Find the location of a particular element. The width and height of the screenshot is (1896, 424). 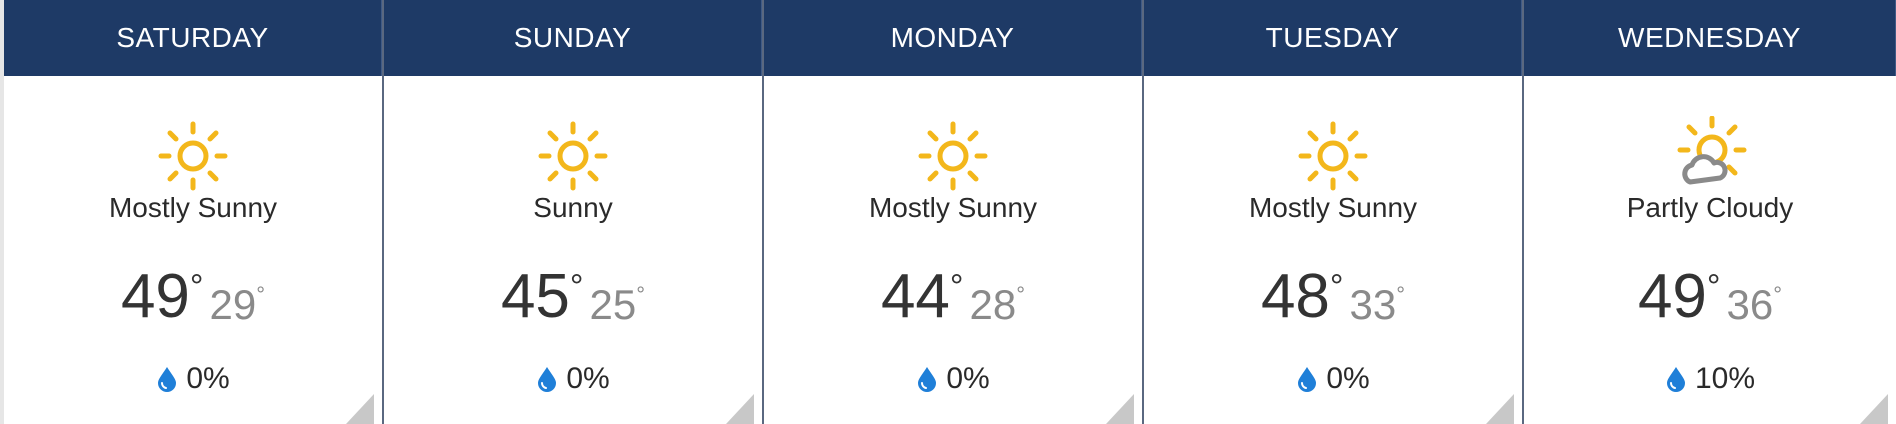

precip-chance: 10% is located at coordinates (1710, 379).